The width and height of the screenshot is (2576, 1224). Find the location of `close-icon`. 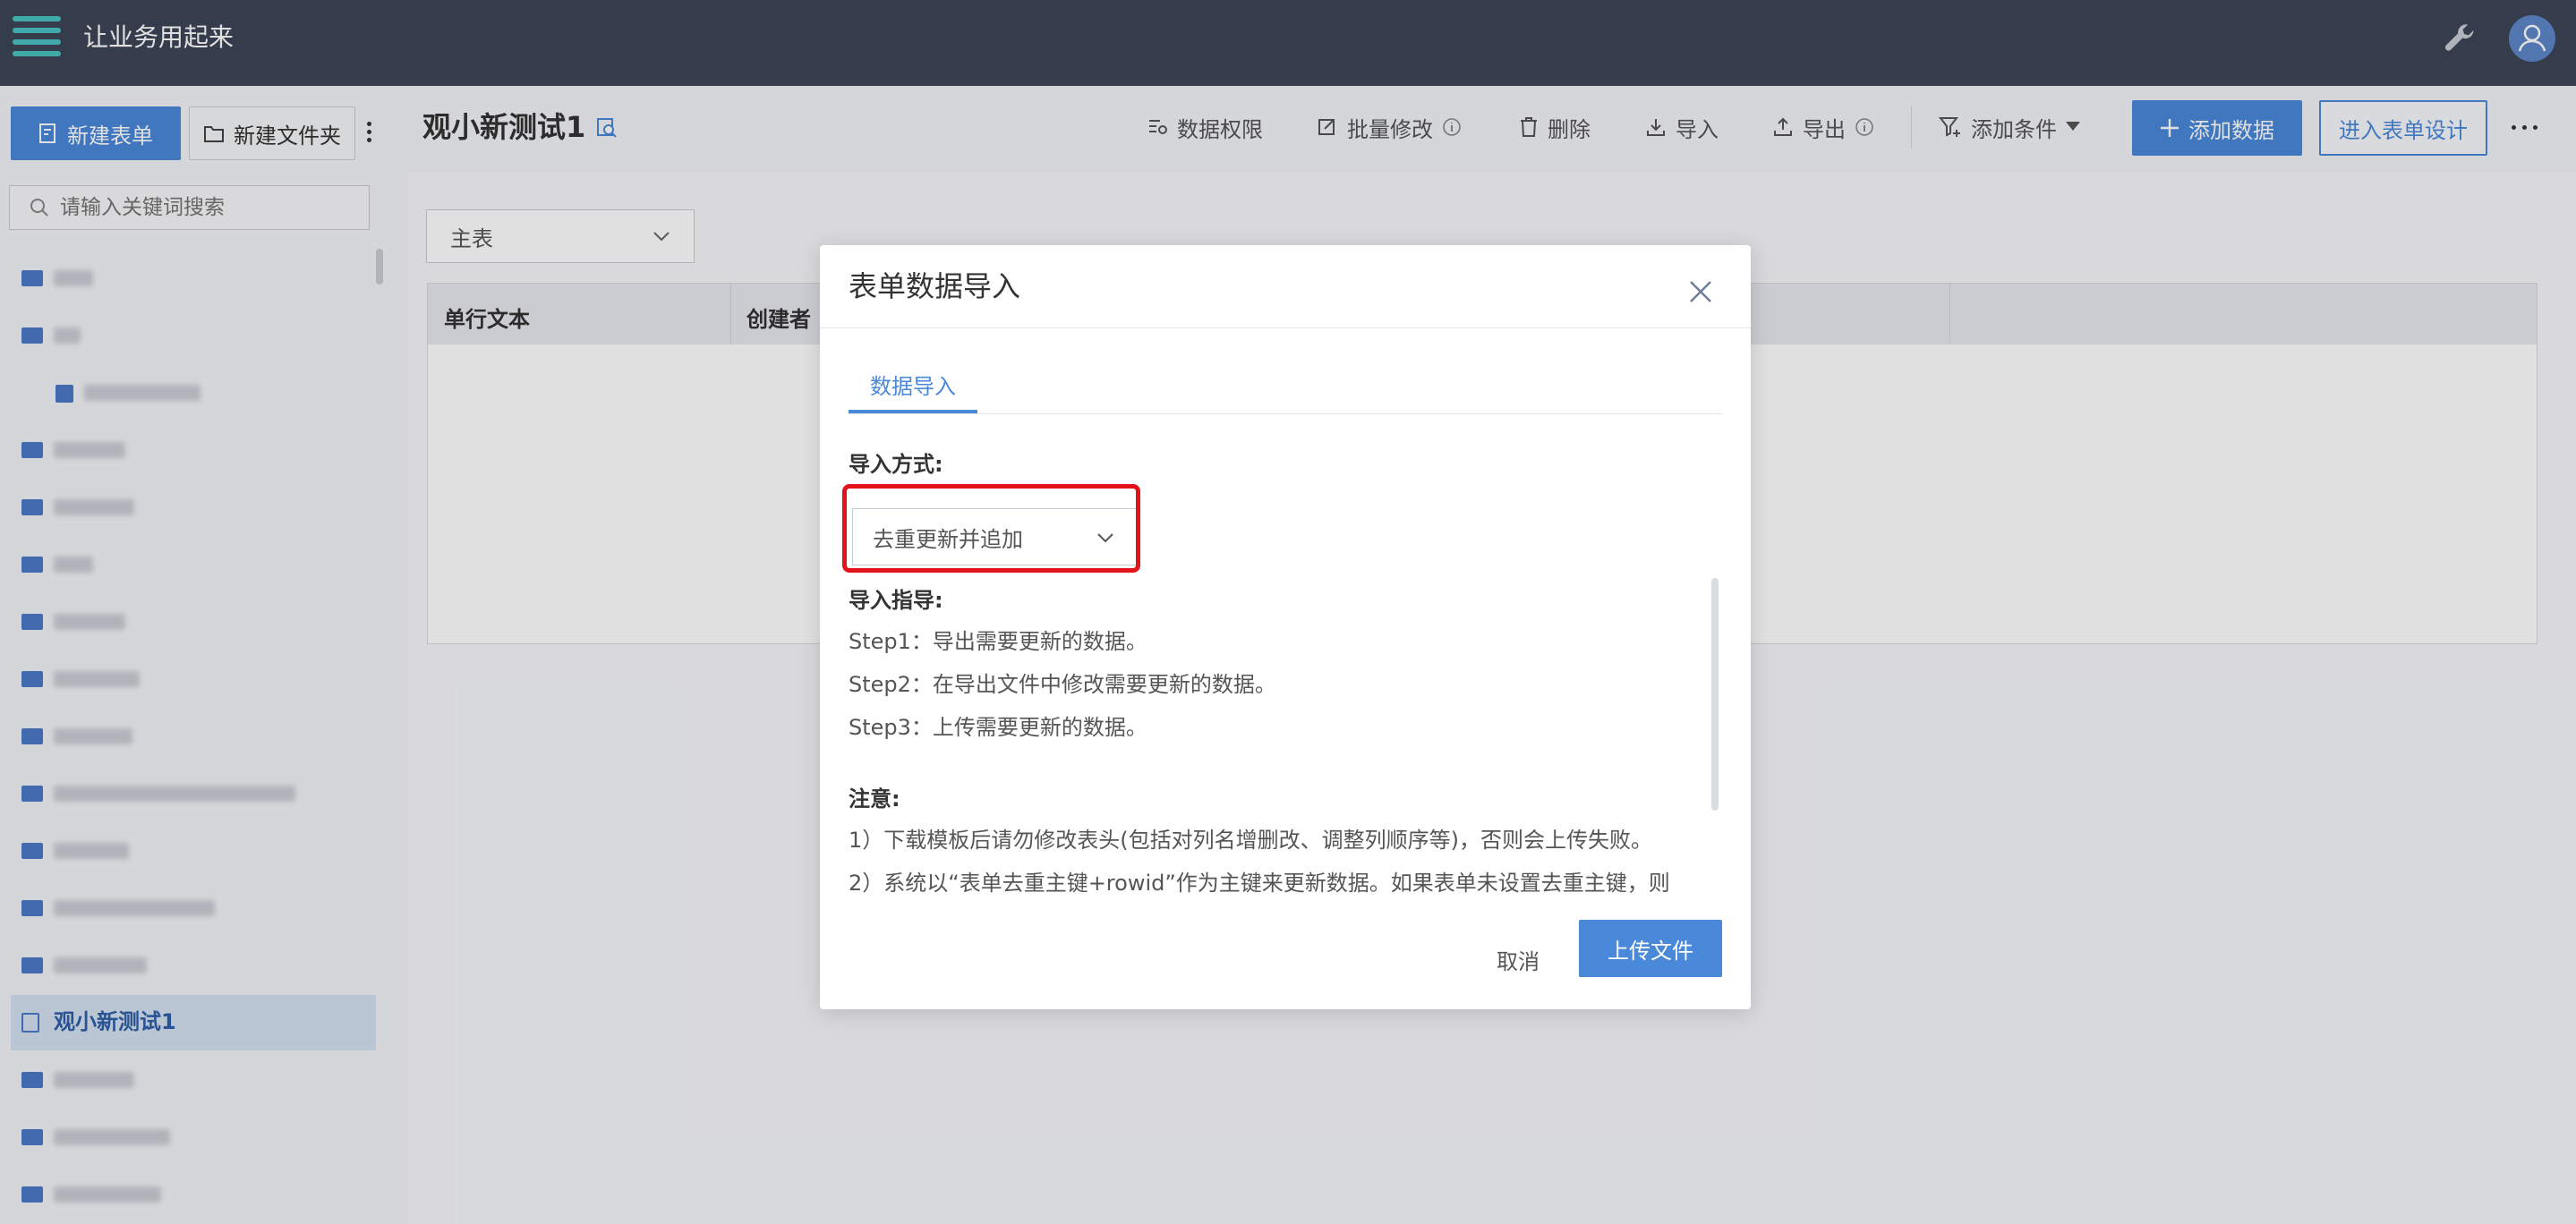

close-icon is located at coordinates (1700, 291).